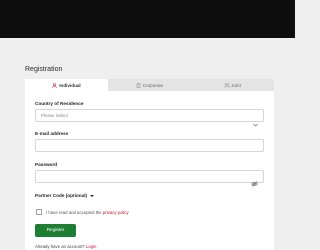 Image resolution: width=320 pixels, height=250 pixels. What do you see at coordinates (52, 133) in the screenshot?
I see `email-label: E-mail address` at bounding box center [52, 133].